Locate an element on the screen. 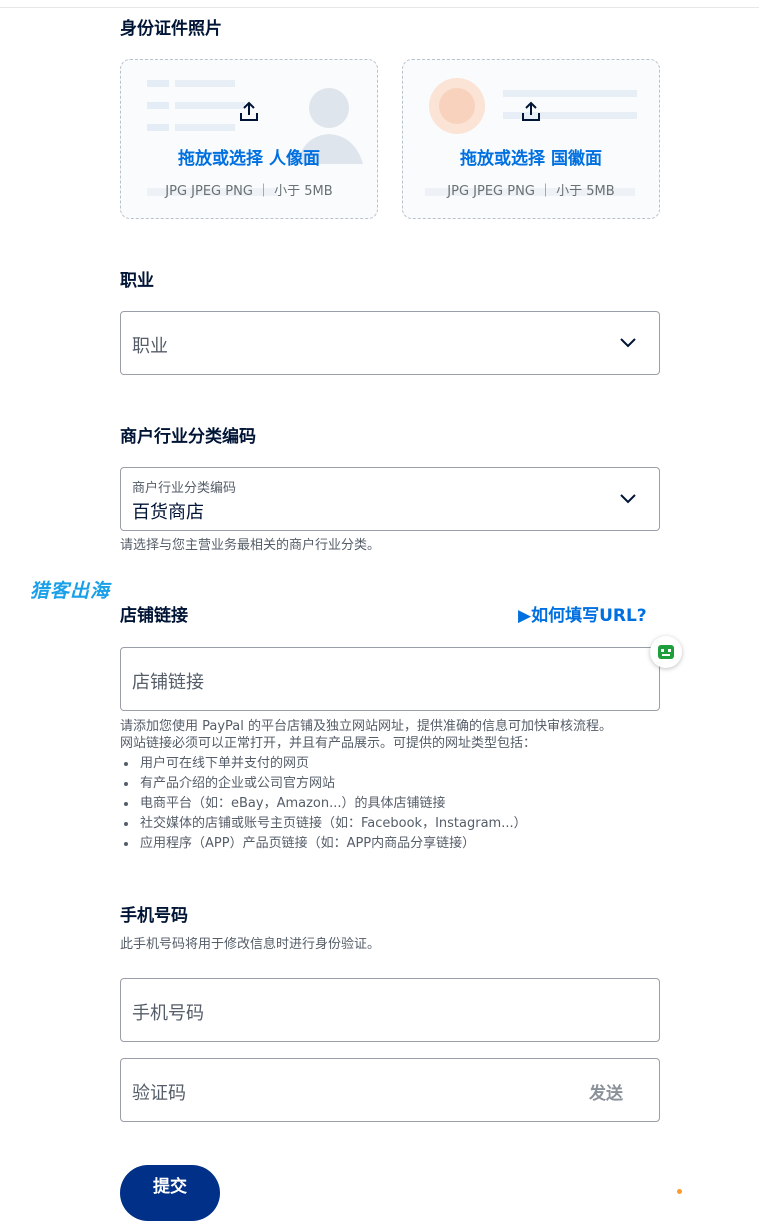  list-item: 应用程序（APP）产品页链接（如：APP内商品分享链接） is located at coordinates (324, 844).